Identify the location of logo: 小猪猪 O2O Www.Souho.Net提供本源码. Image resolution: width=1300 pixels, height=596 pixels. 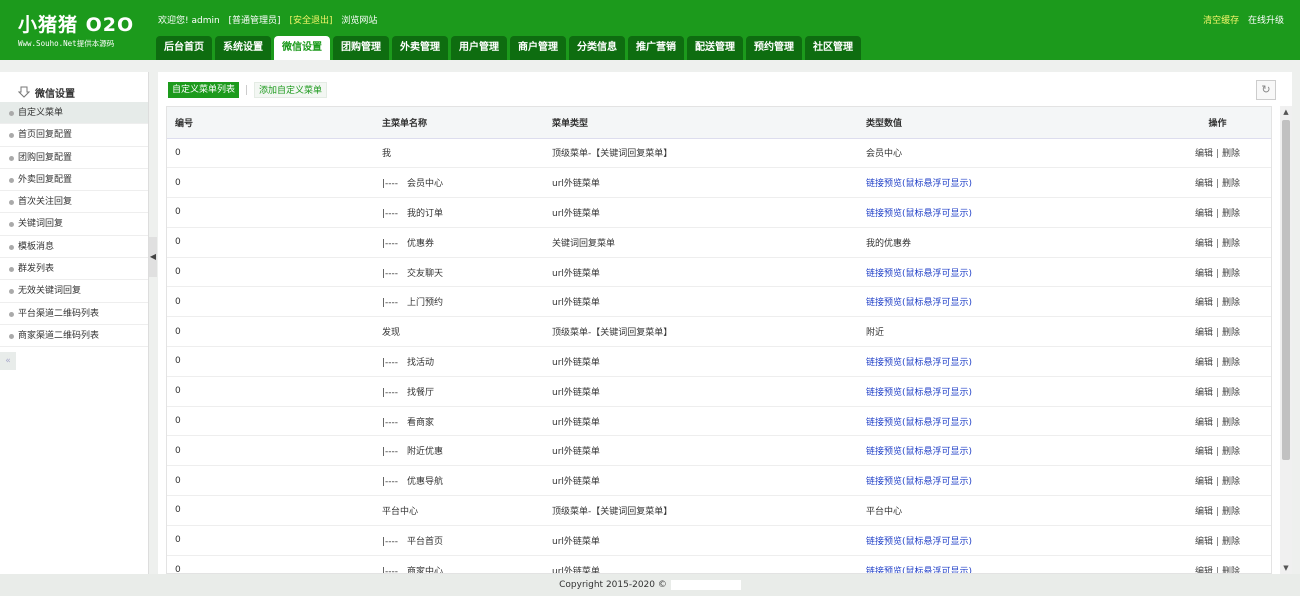
(76, 29).